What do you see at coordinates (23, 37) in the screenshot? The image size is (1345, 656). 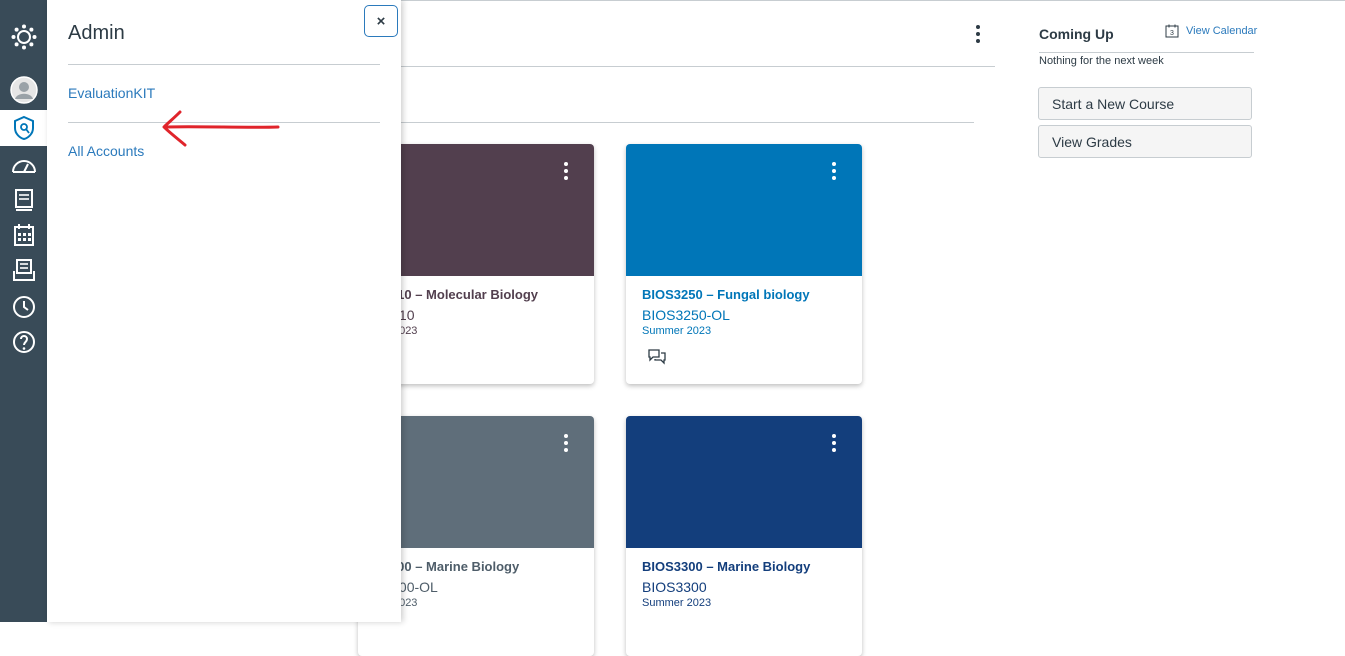 I see `canvas-logo-icon` at bounding box center [23, 37].